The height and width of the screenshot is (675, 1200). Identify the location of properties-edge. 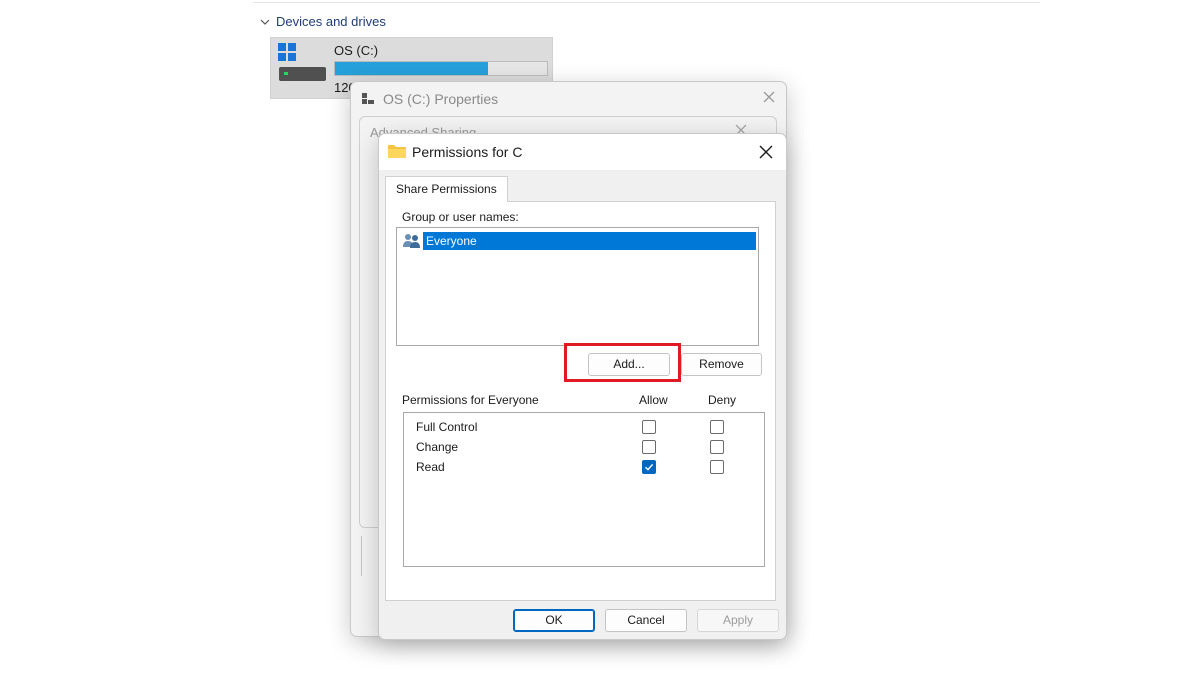
(370, 556).